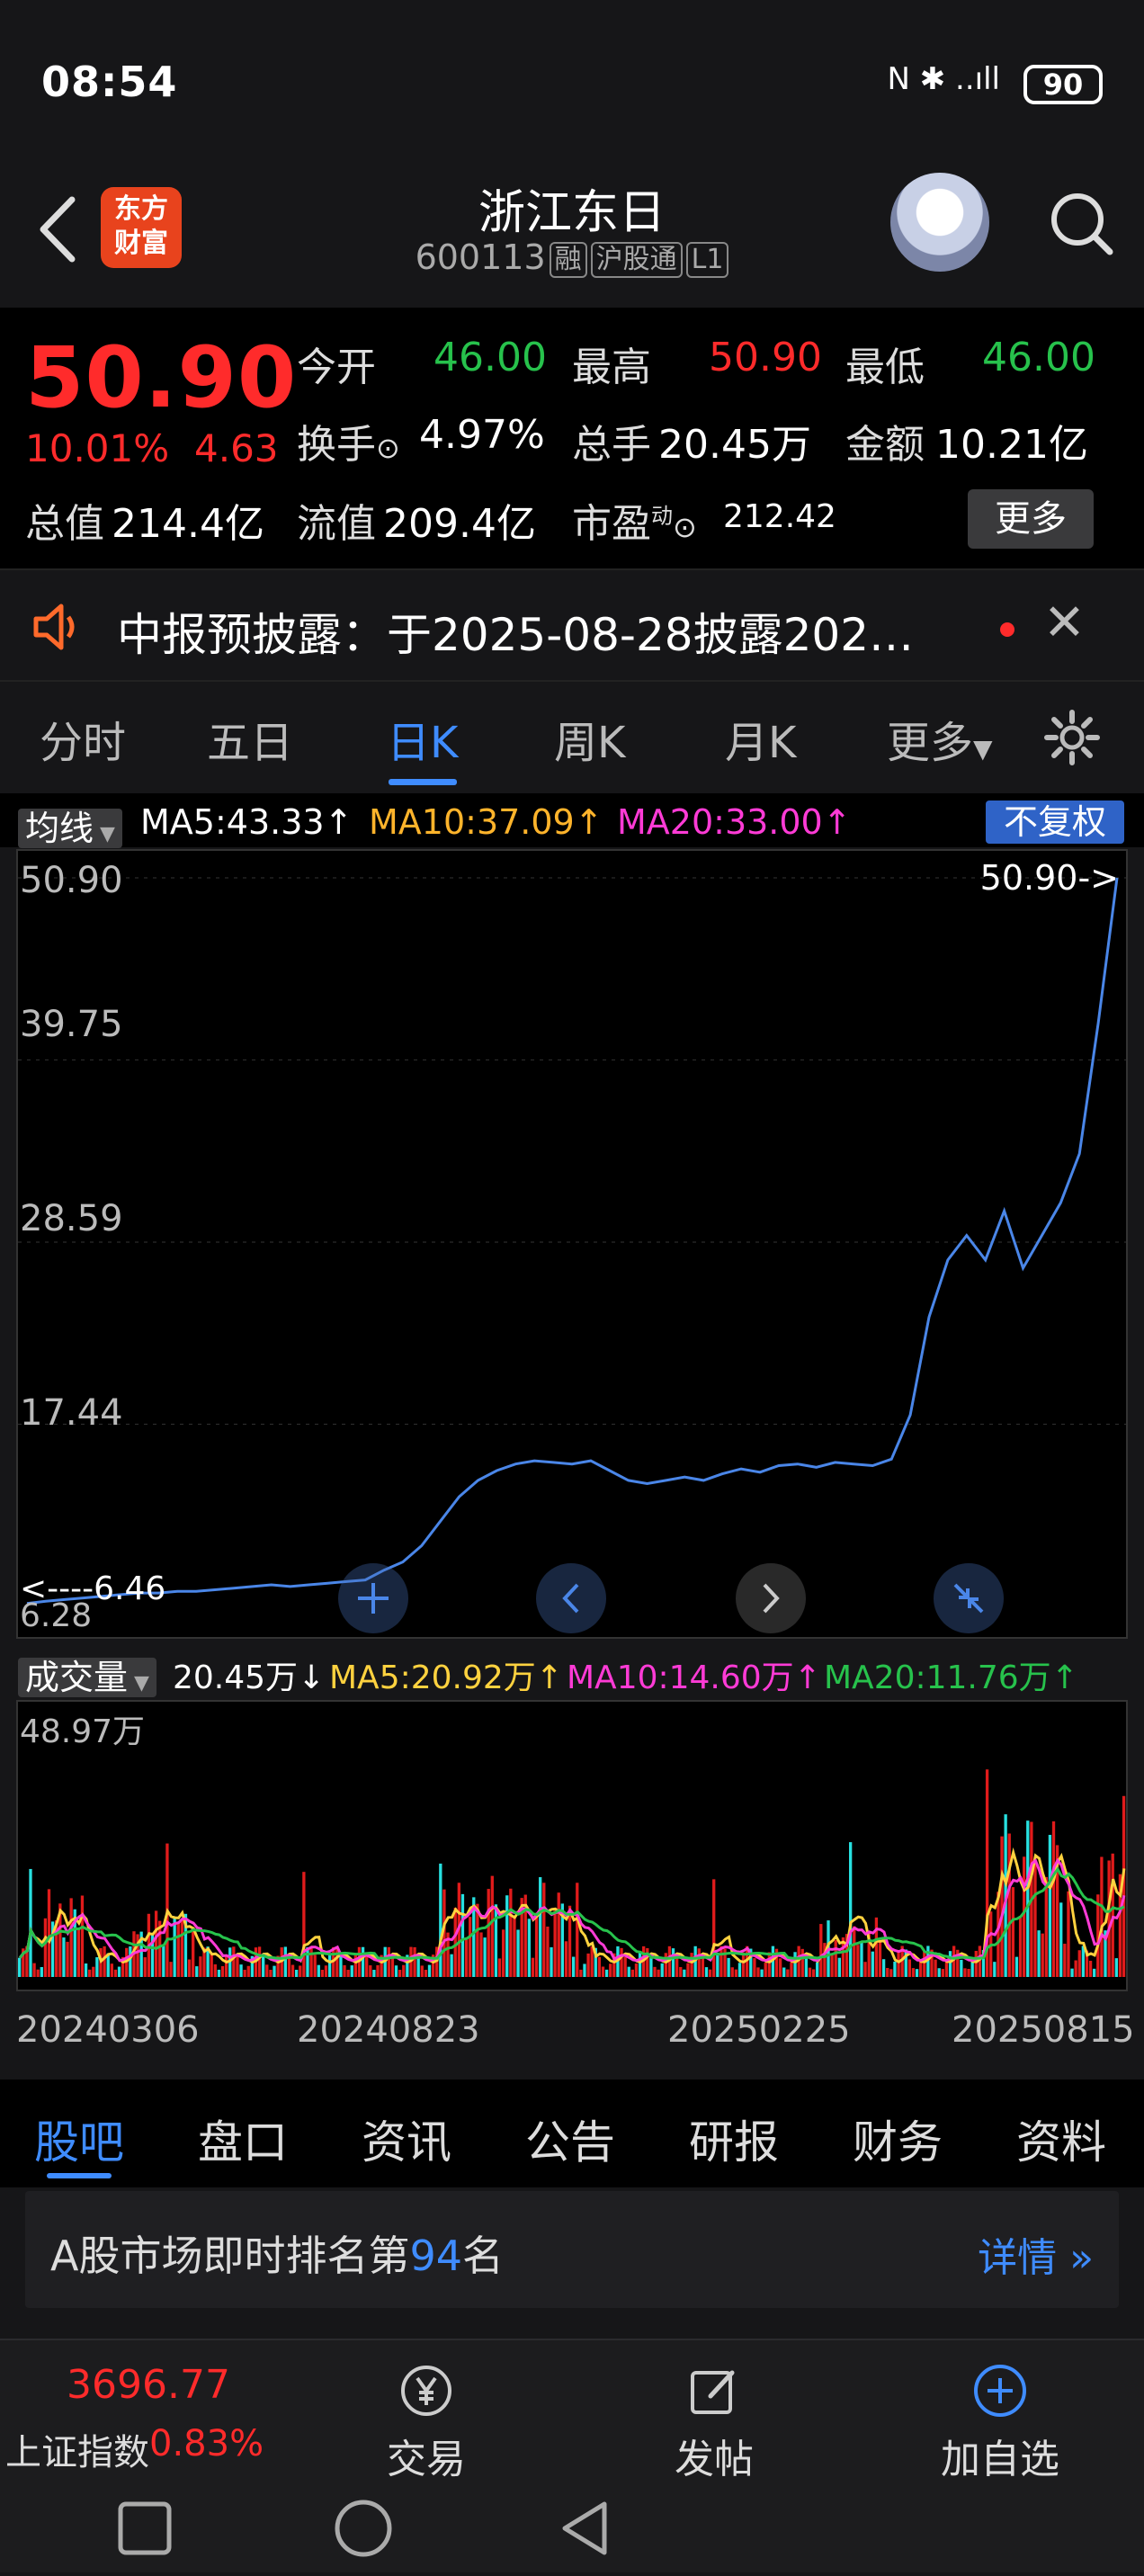  Describe the element at coordinates (1036, 2254) in the screenshot. I see `rank-detail-link: 详情 »` at that location.